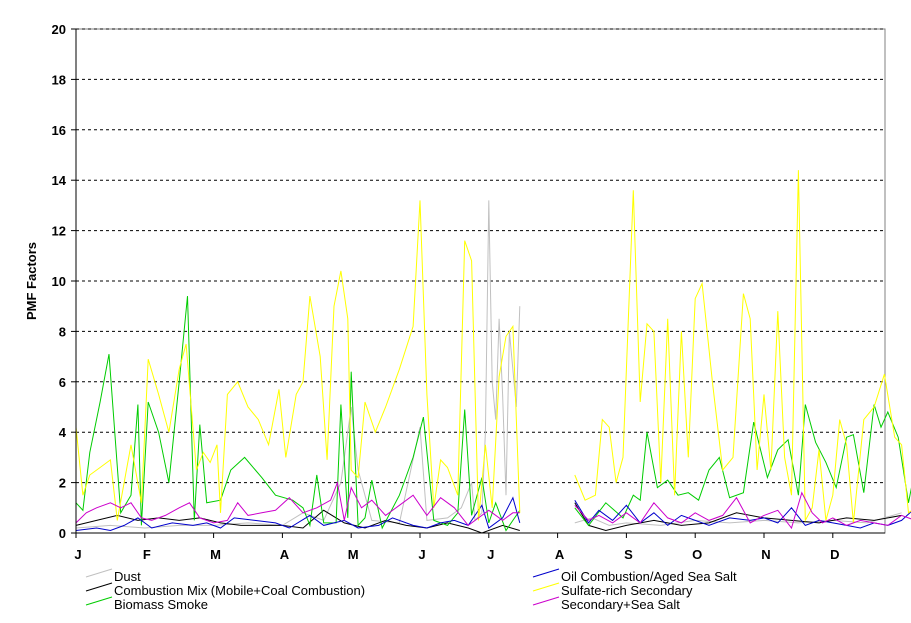 This screenshot has width=911, height=623. What do you see at coordinates (59, 231) in the screenshot?
I see `y-tick-label: 12` at bounding box center [59, 231].